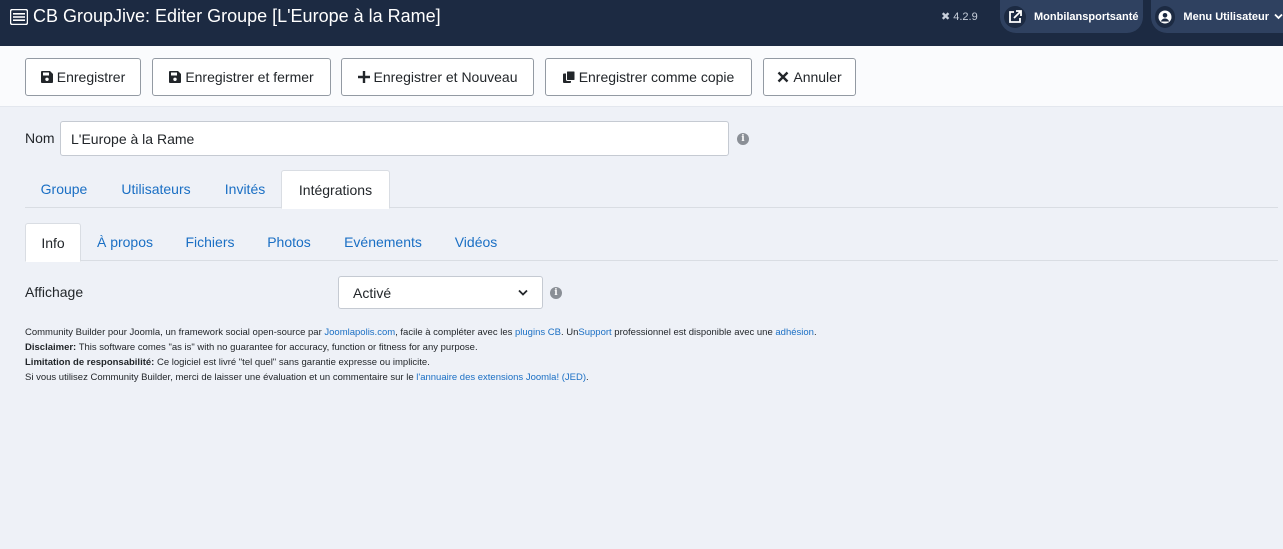  What do you see at coordinates (455, 332) in the screenshot?
I see `footer-text: , facile à compléter avec les` at bounding box center [455, 332].